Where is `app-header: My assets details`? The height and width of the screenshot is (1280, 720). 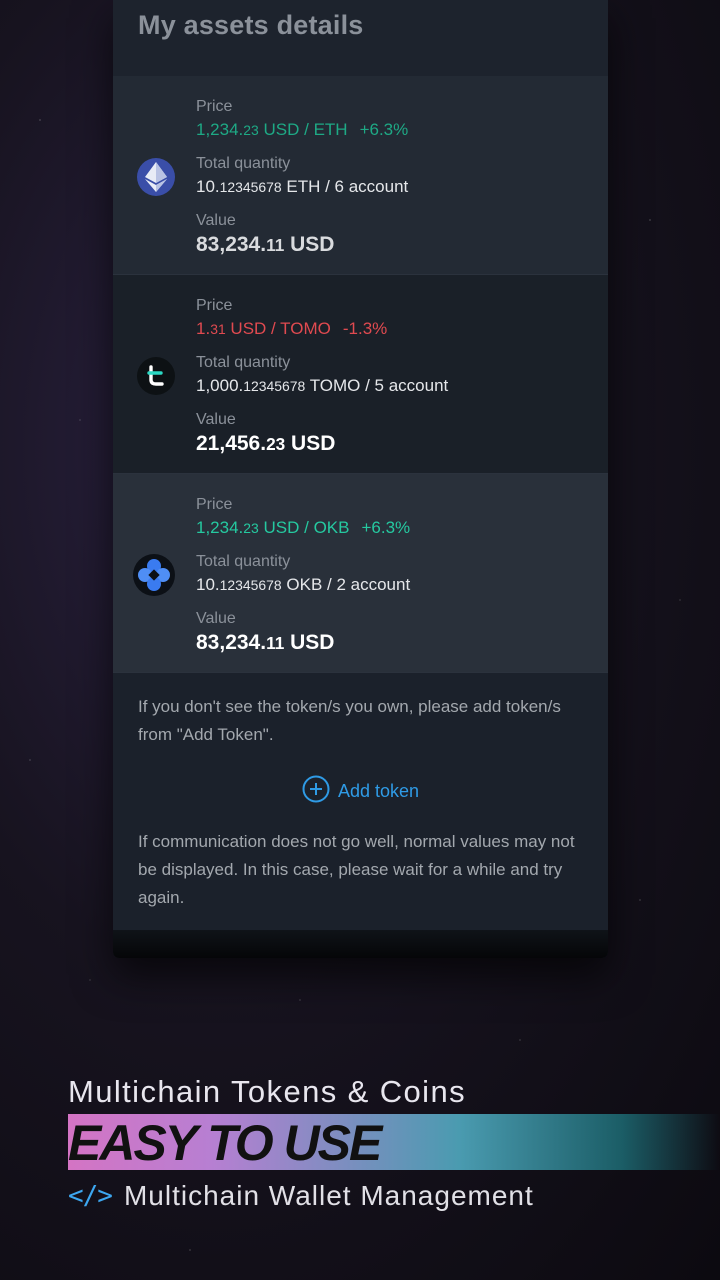
app-header: My assets details is located at coordinates (360, 38).